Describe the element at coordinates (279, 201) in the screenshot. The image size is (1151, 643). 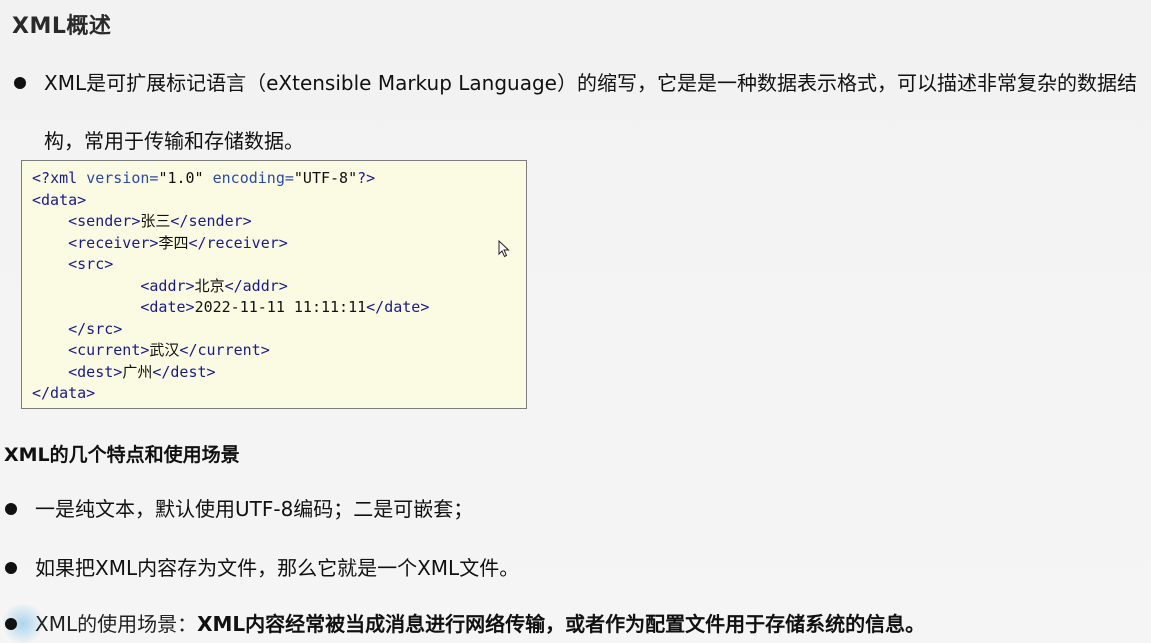
I see `code-line: <data>` at that location.